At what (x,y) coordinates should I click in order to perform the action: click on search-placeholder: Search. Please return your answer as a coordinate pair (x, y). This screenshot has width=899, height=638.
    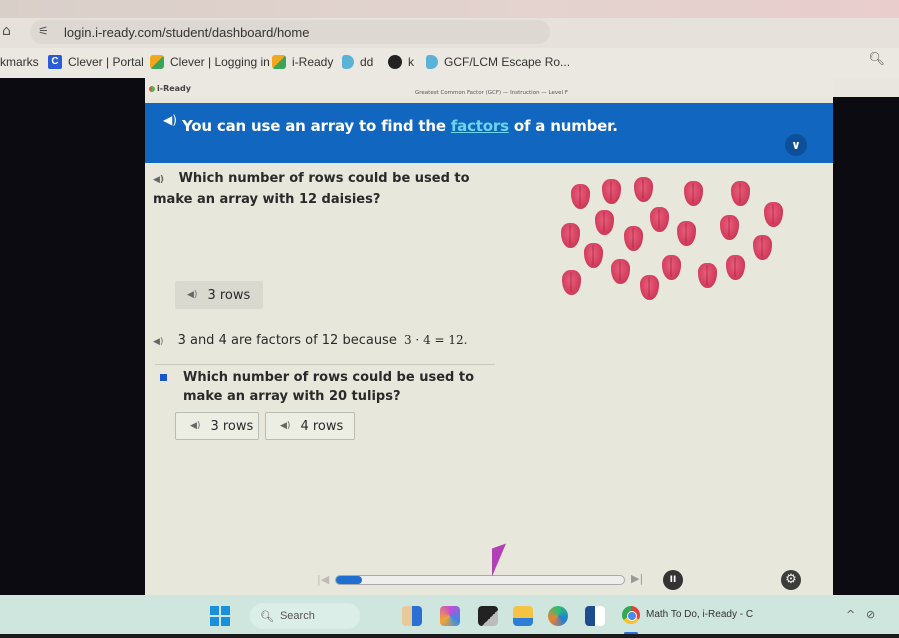
    Looking at the image, I should click on (297, 616).